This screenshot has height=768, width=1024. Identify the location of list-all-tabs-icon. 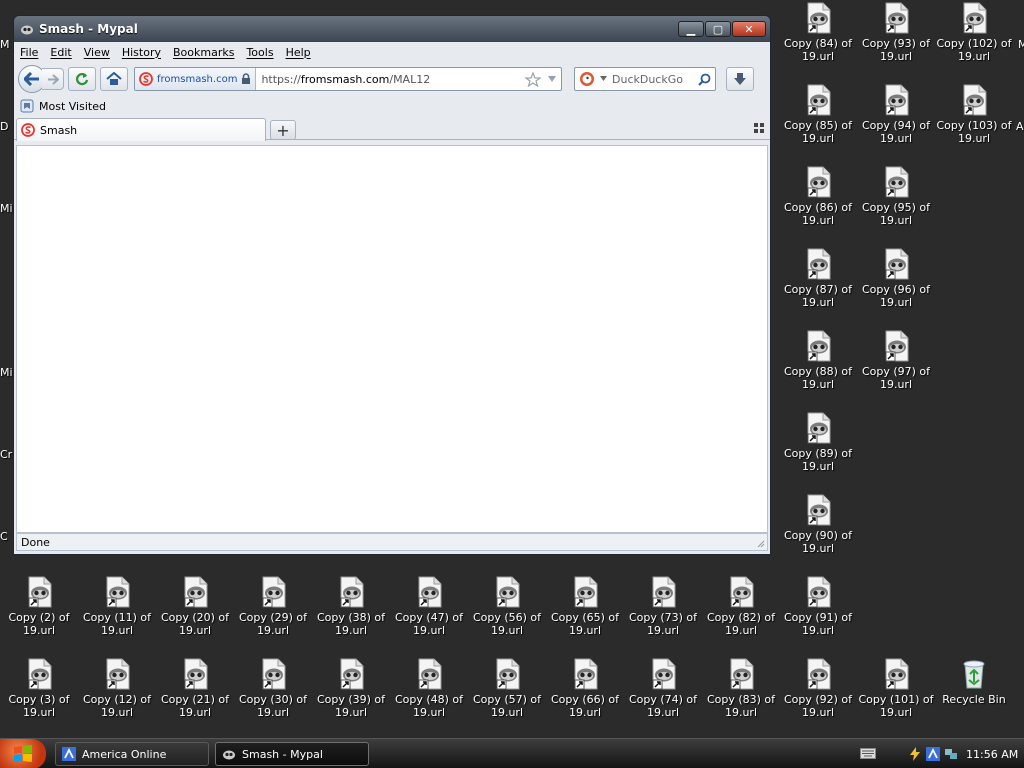
(759, 128).